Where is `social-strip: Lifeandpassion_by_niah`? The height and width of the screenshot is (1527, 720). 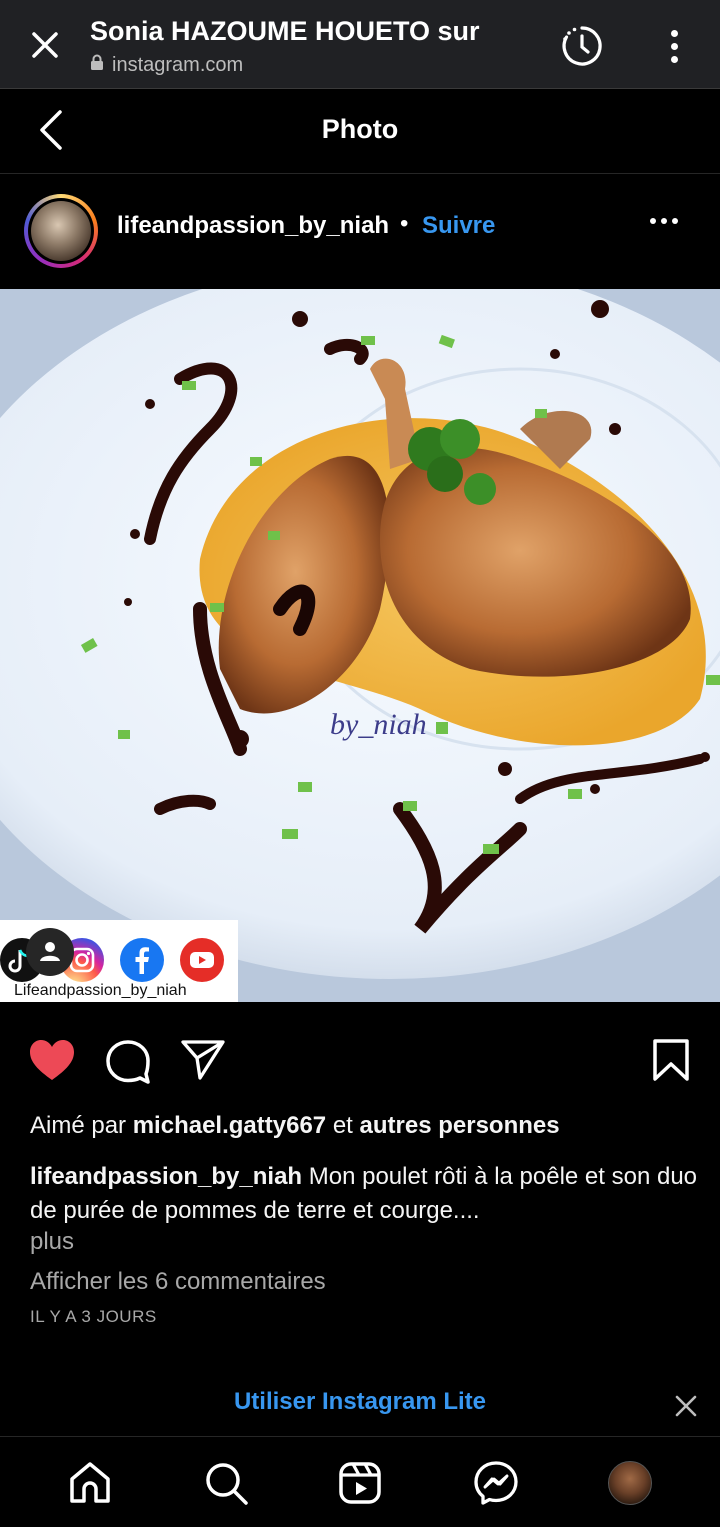
social-strip: Lifeandpassion_by_niah is located at coordinates (119, 961).